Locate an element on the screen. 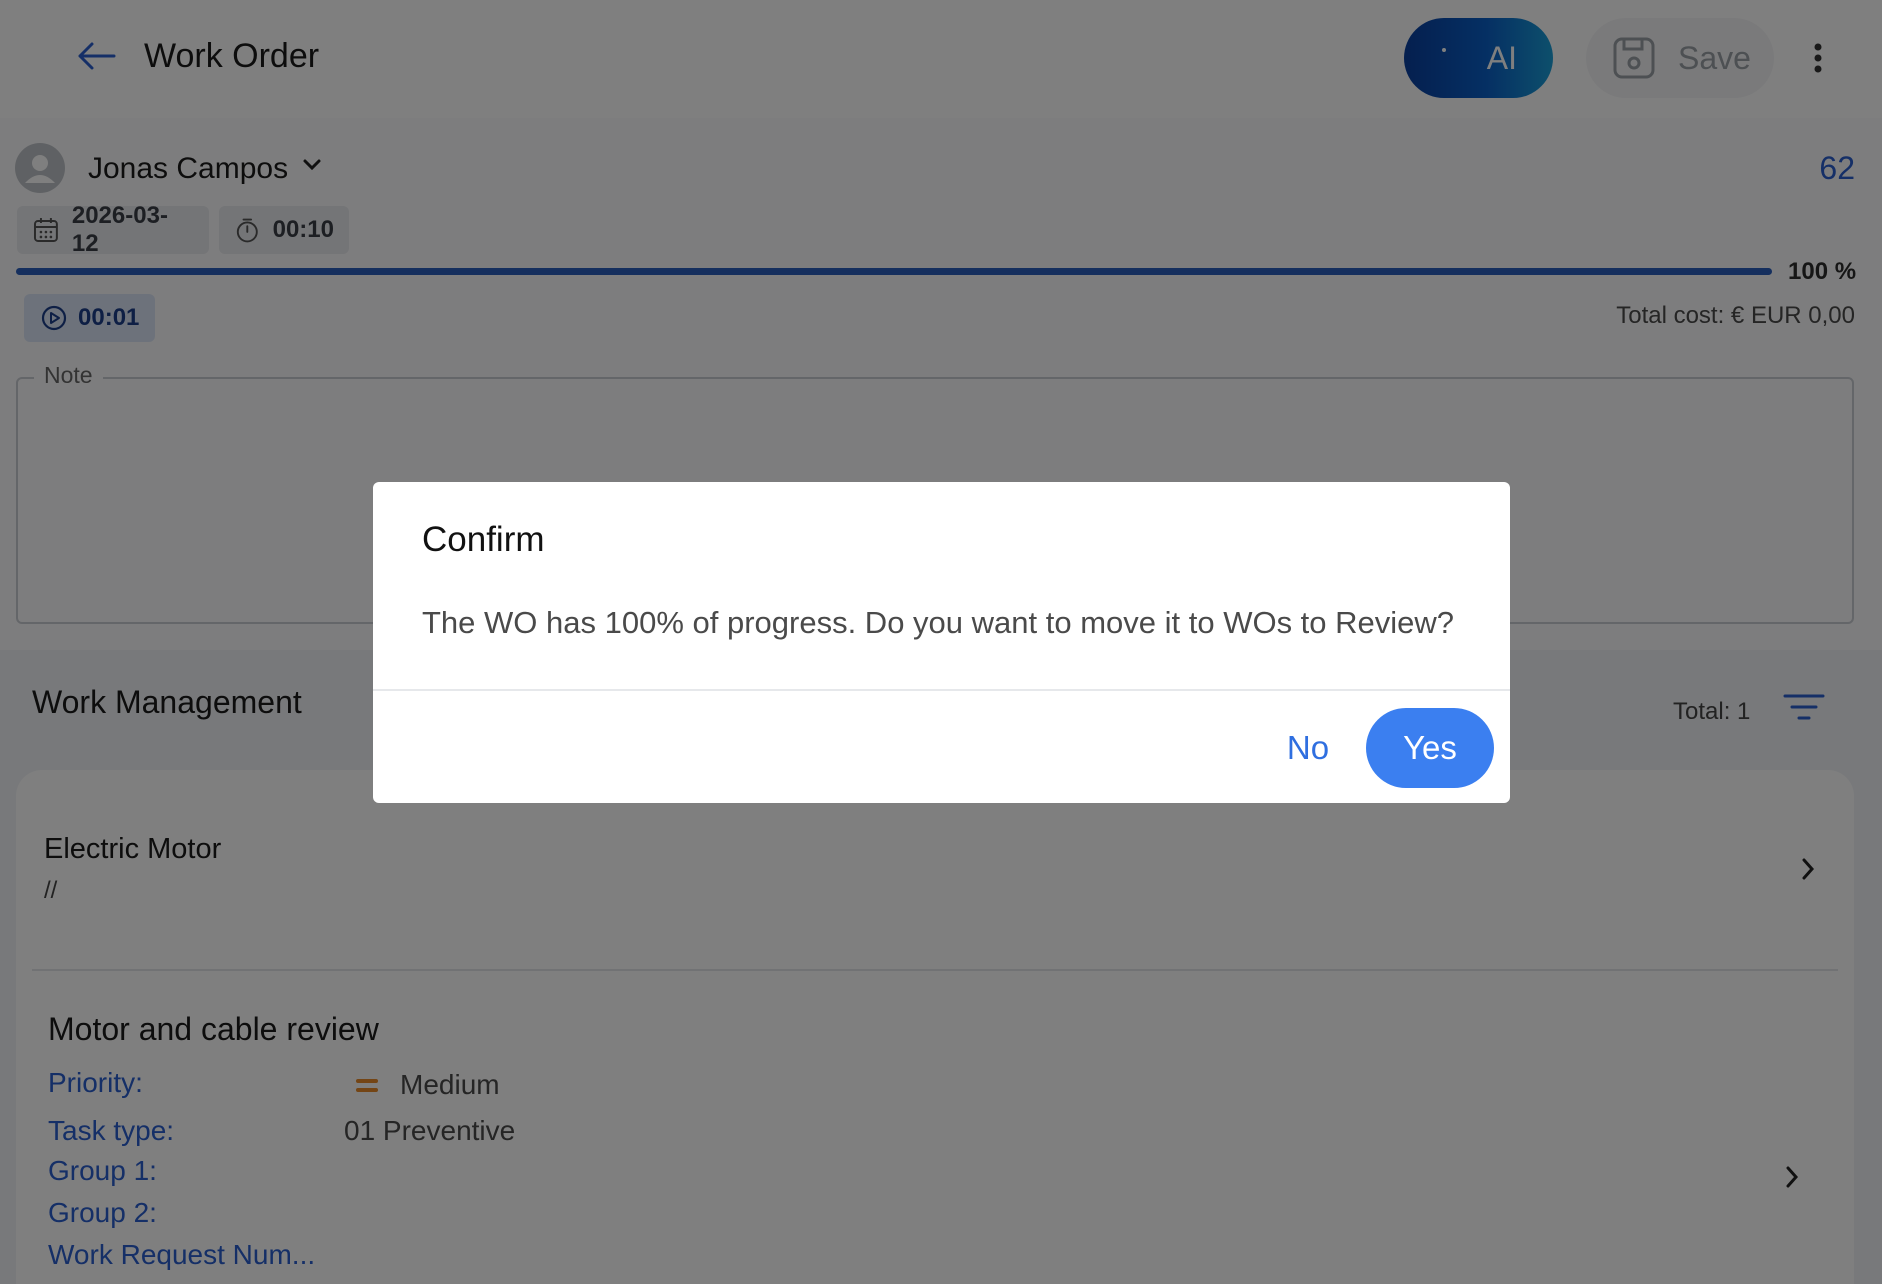 The height and width of the screenshot is (1284, 1882). yes-button: Yes is located at coordinates (1430, 748).